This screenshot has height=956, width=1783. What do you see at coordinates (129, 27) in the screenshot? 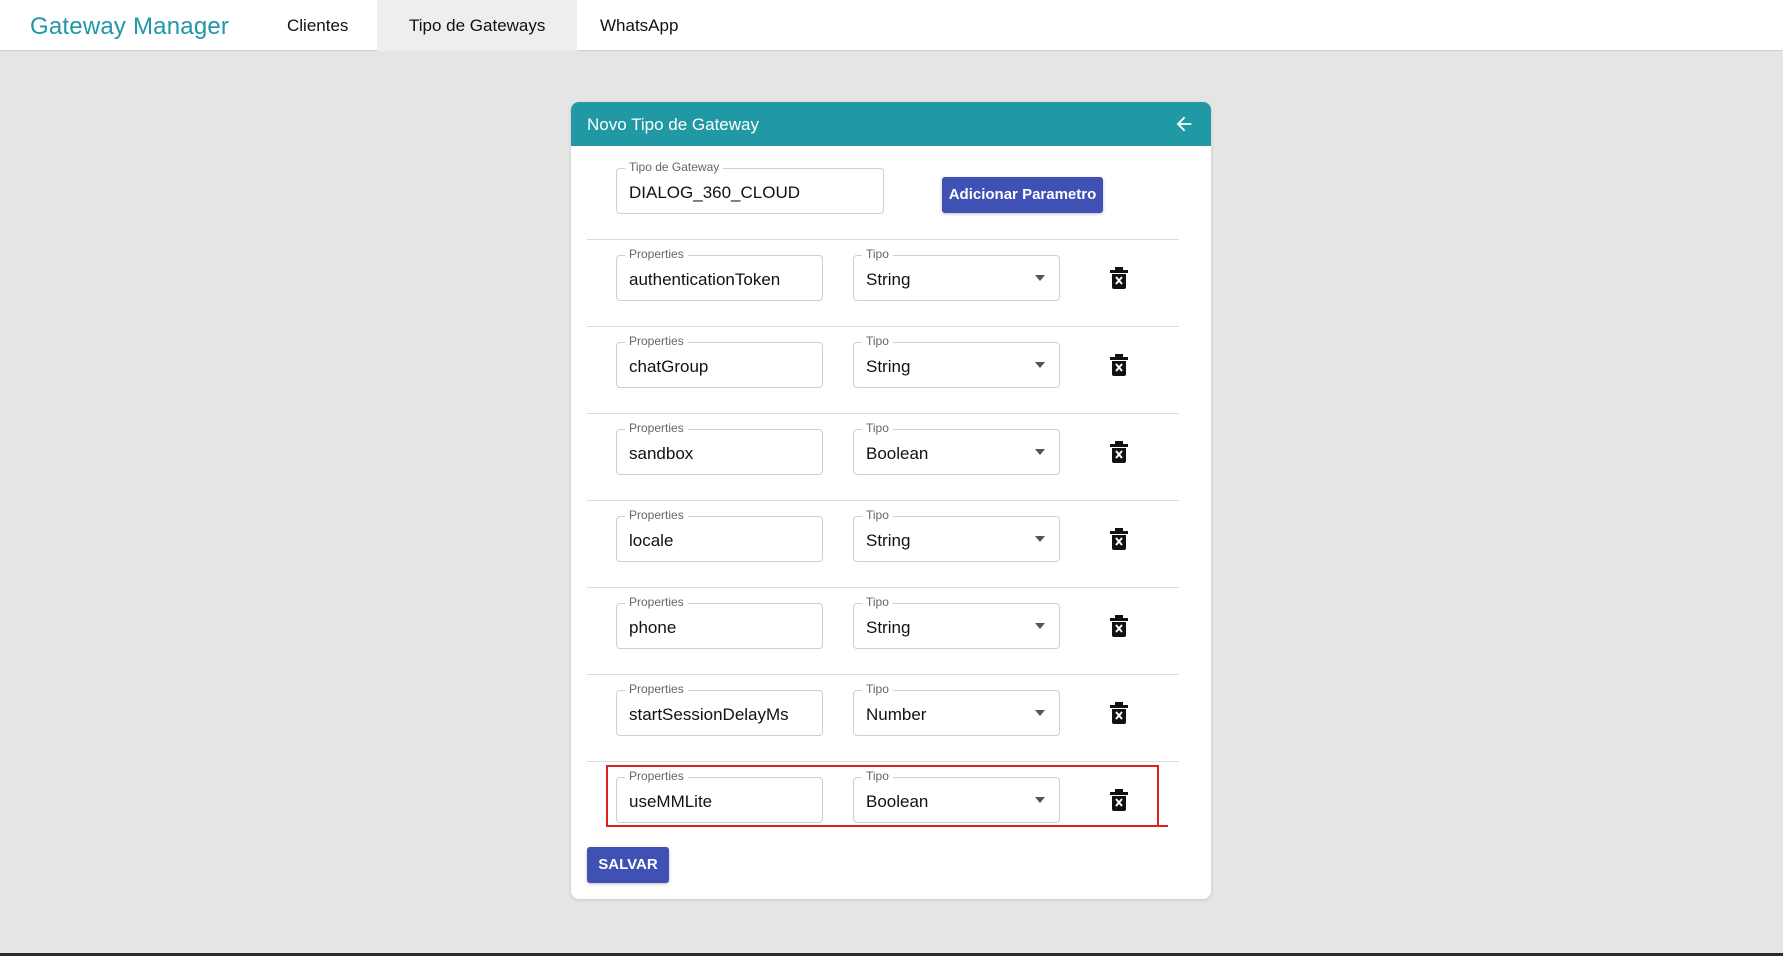
I see `brand-title: Gateway Manager` at bounding box center [129, 27].